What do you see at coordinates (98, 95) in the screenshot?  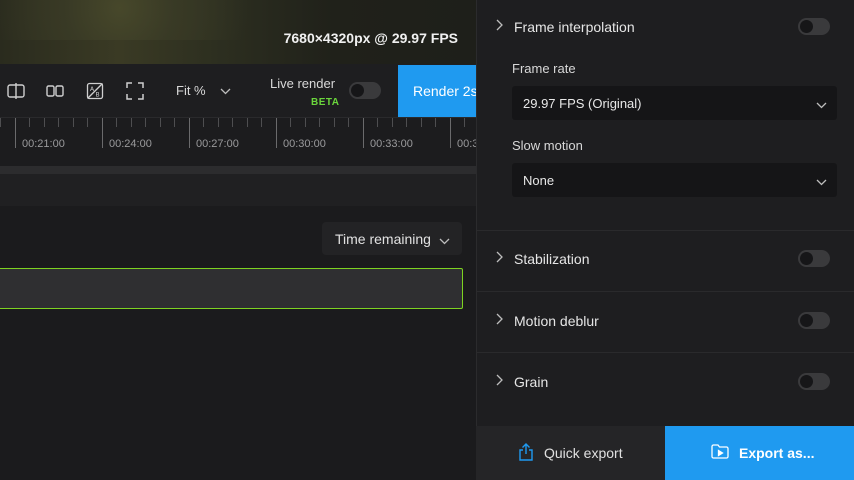 I see `svg-text: B` at bounding box center [98, 95].